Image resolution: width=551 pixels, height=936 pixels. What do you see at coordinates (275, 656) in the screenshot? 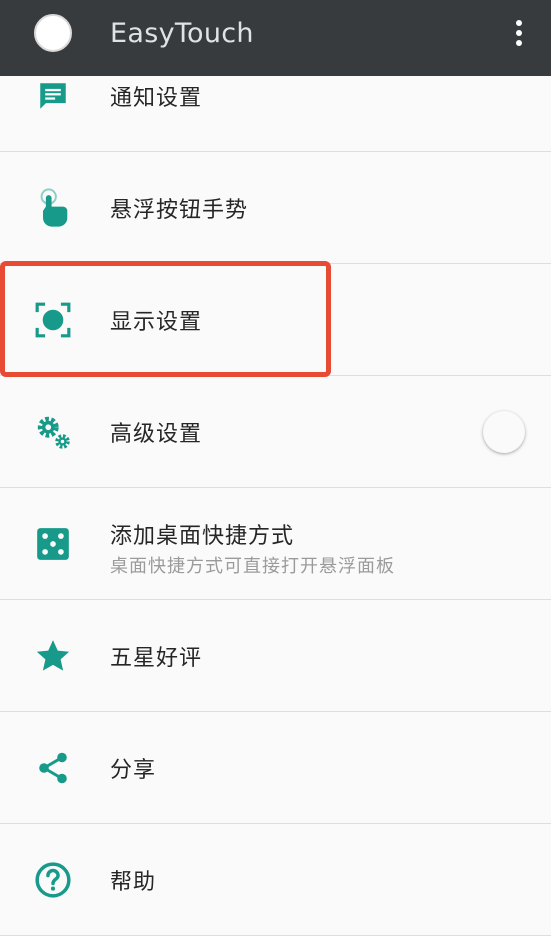
I see `settings-item-rate: 五星好评` at bounding box center [275, 656].